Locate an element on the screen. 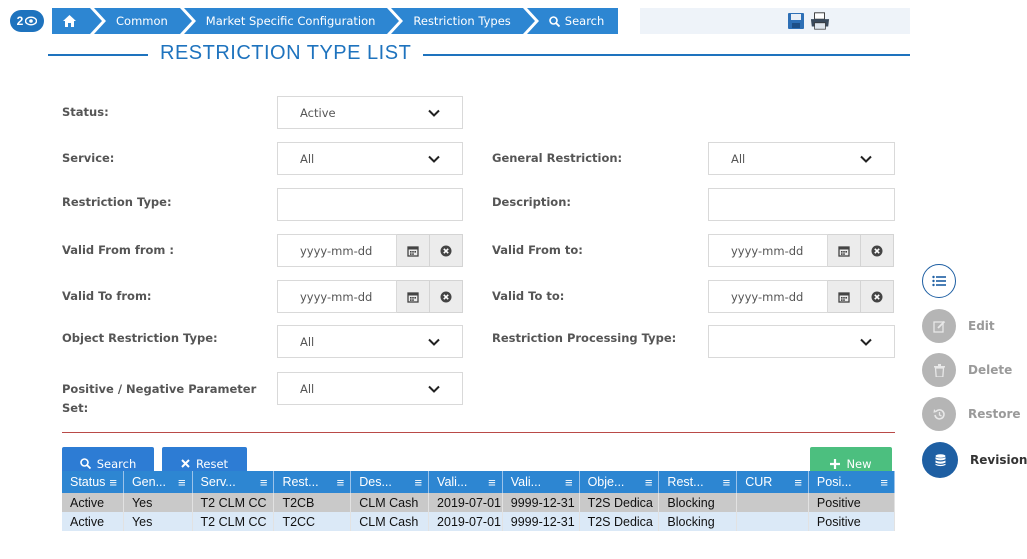  form-divider is located at coordinates (478, 432).